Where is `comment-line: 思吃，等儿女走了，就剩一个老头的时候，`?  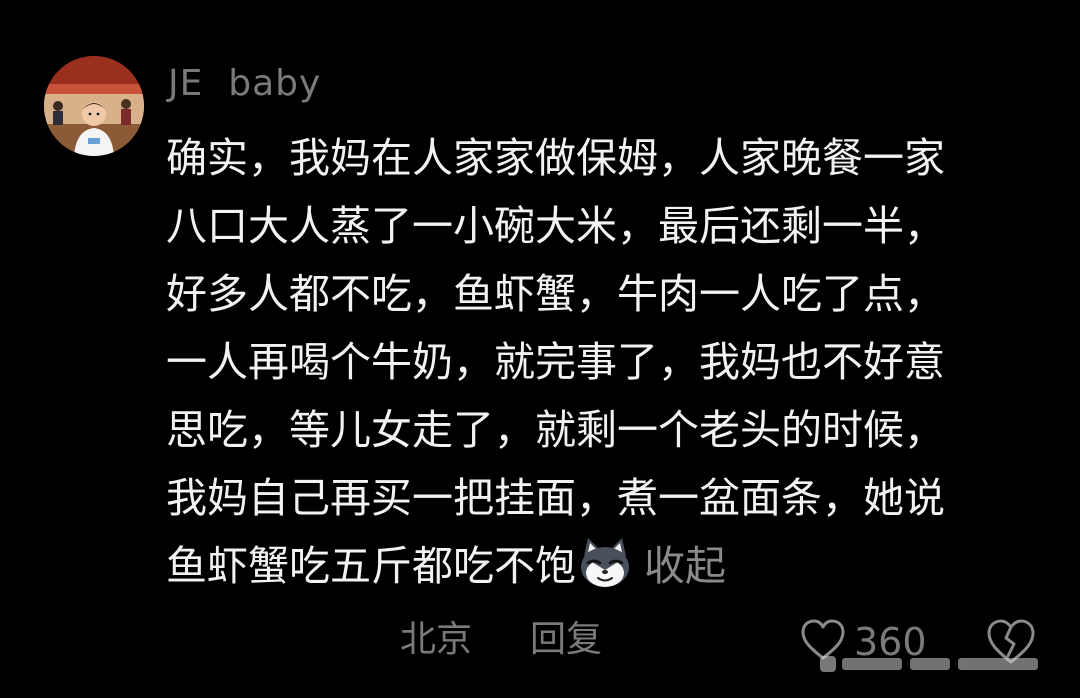
comment-line: 思吃，等儿女走了，就剩一个老头的时候， is located at coordinates (555, 430).